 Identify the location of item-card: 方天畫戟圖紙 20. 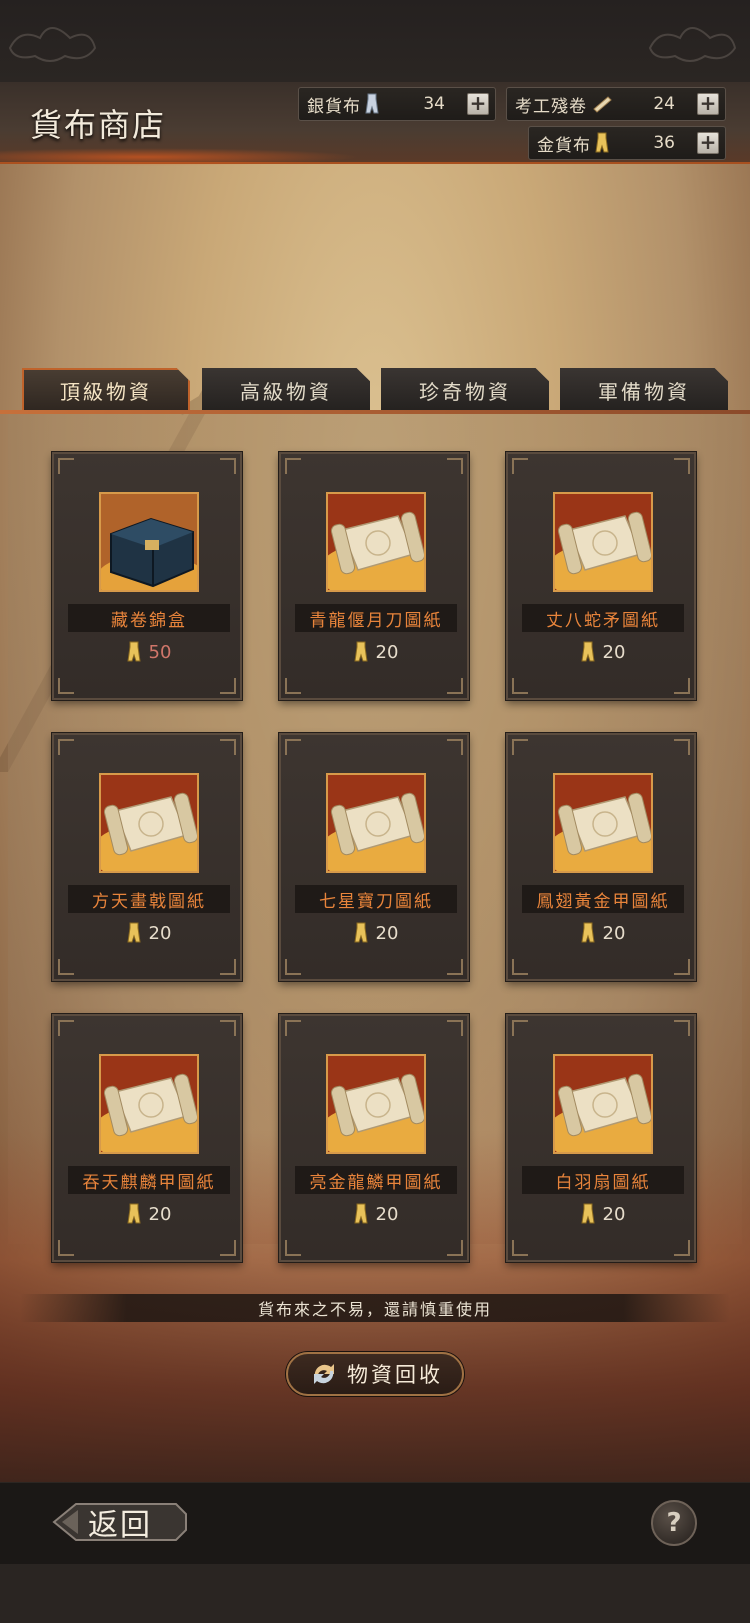
(147, 857).